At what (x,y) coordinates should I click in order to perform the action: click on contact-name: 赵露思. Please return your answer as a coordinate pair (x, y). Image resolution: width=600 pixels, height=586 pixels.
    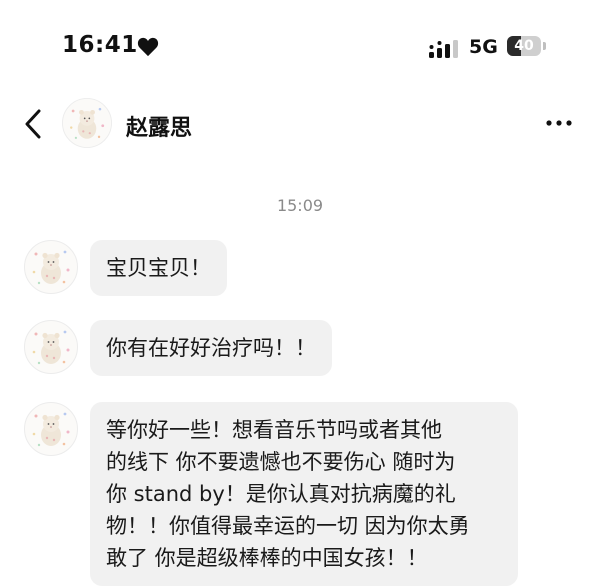
    Looking at the image, I should click on (159, 126).